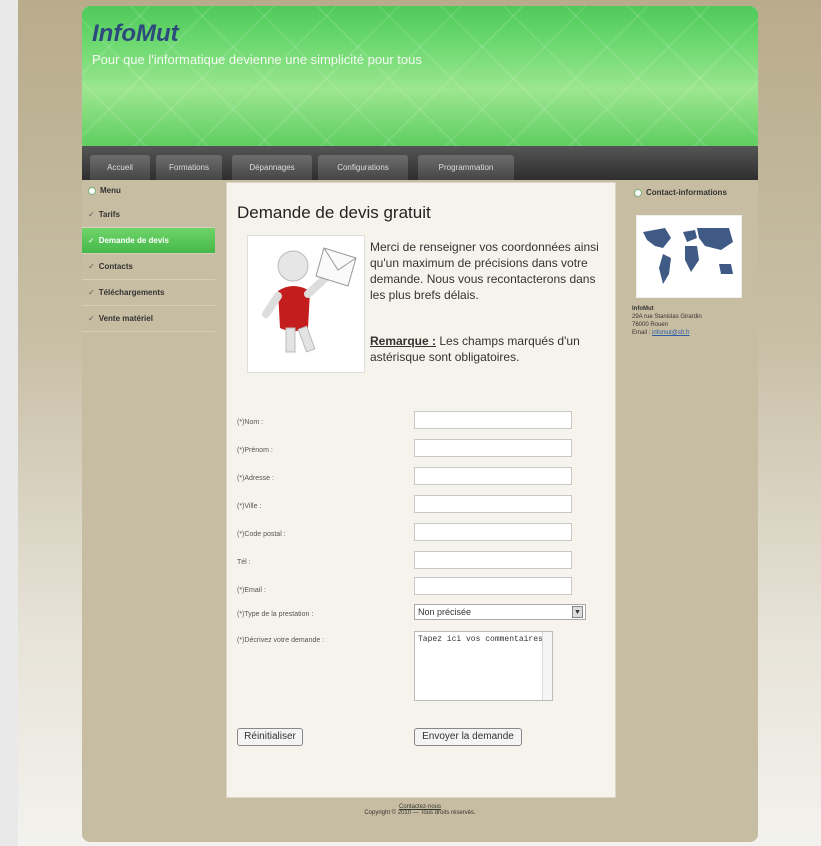 Image resolution: width=821 pixels, height=846 pixels. What do you see at coordinates (493, 420) in the screenshot?
I see `nom-input` at bounding box center [493, 420].